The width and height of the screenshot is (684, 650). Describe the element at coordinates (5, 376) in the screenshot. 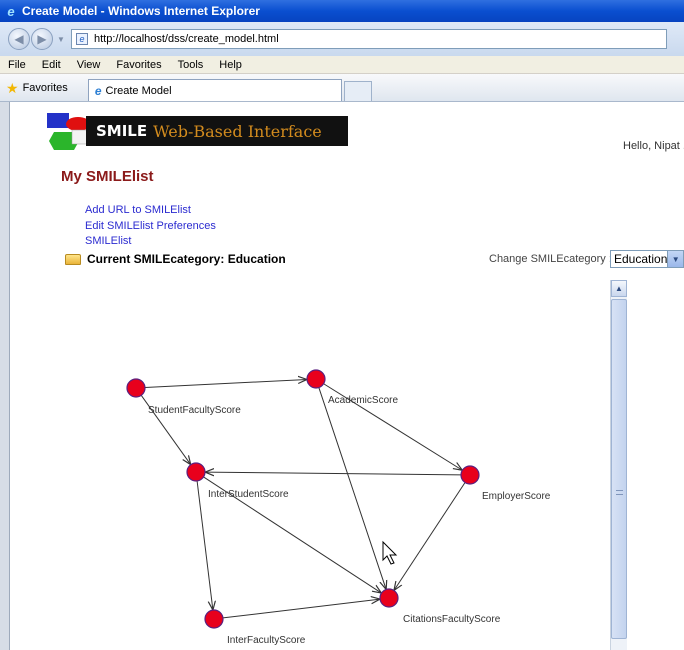

I see `browser-frame-edge` at that location.